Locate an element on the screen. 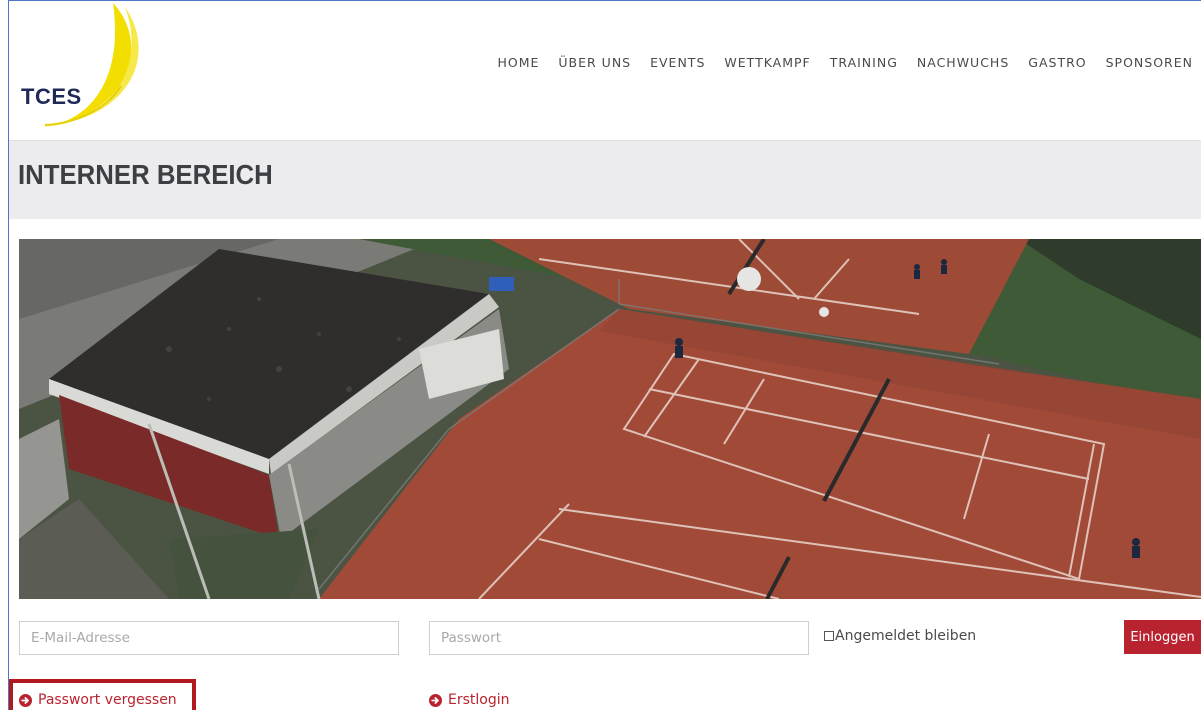 The height and width of the screenshot is (710, 1201). logo-text: TCES is located at coordinates (51, 96).